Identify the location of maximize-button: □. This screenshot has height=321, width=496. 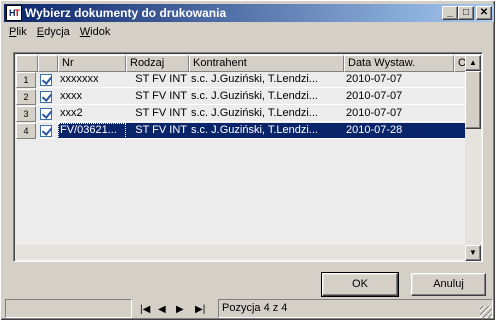
(466, 13).